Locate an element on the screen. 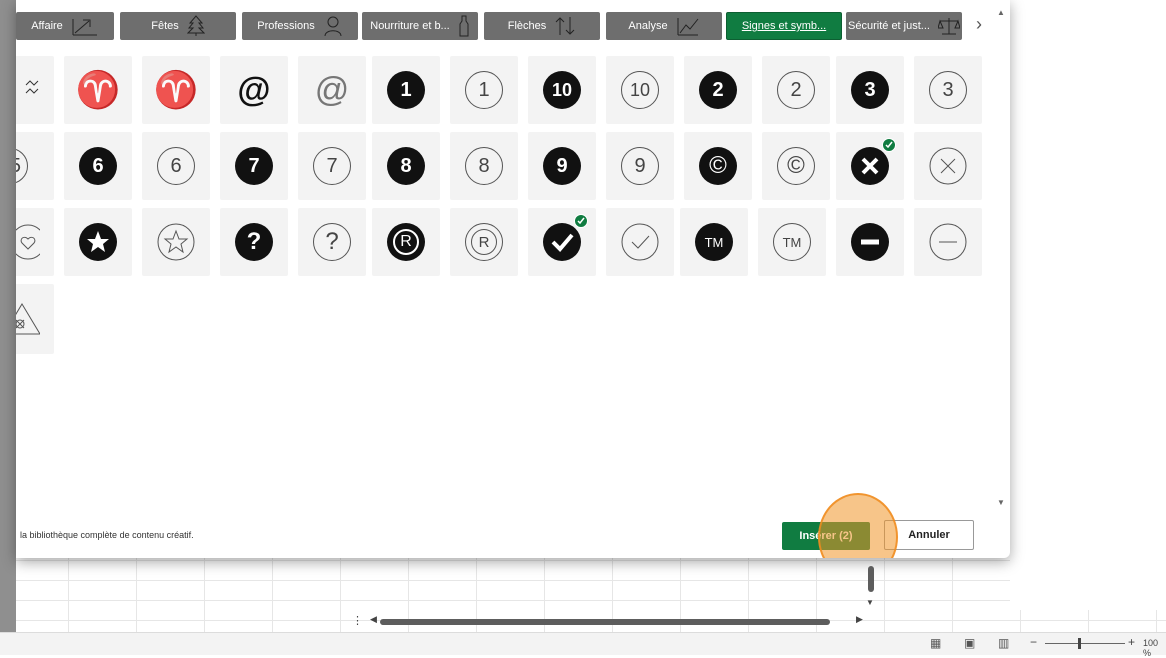 This screenshot has height=658, width=1166. tab-label: Fêtes is located at coordinates (165, 26).